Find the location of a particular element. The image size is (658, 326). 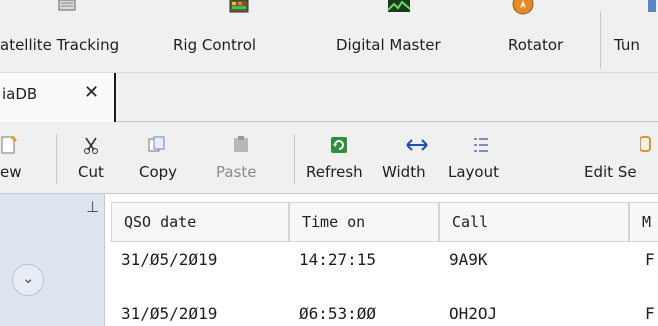

module-satellite-tracking: atellite Tracking is located at coordinates (82, 36).